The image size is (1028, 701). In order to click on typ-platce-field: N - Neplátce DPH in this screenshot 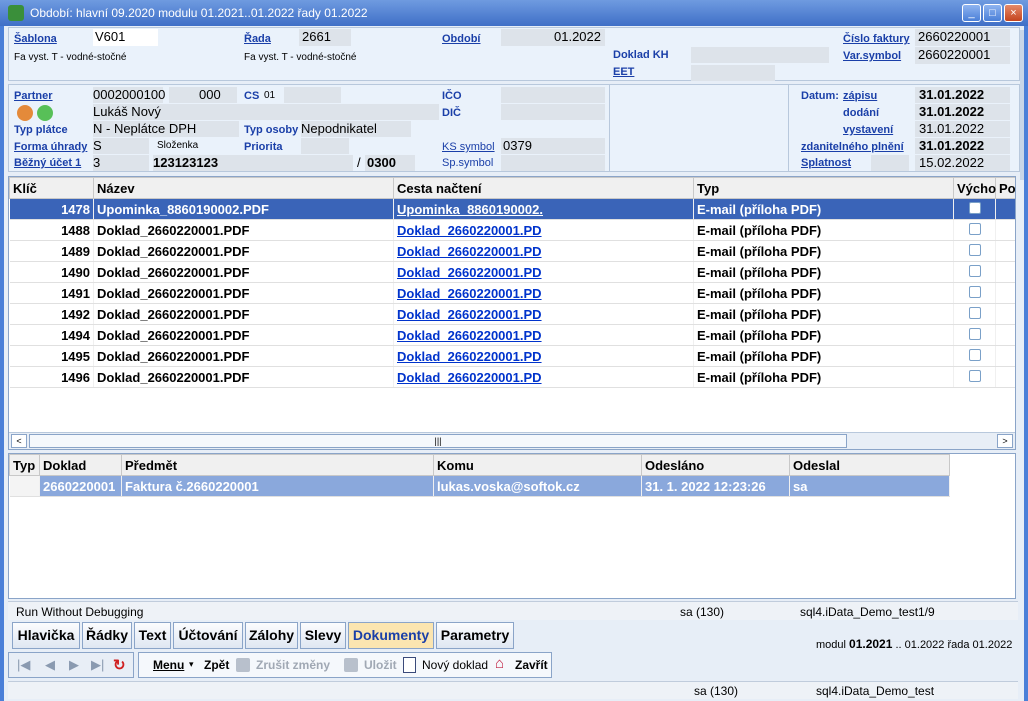, I will do `click(166, 129)`.